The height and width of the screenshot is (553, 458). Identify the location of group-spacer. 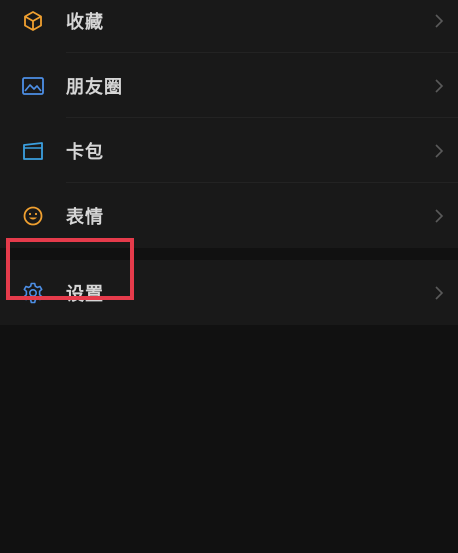
(229, 254).